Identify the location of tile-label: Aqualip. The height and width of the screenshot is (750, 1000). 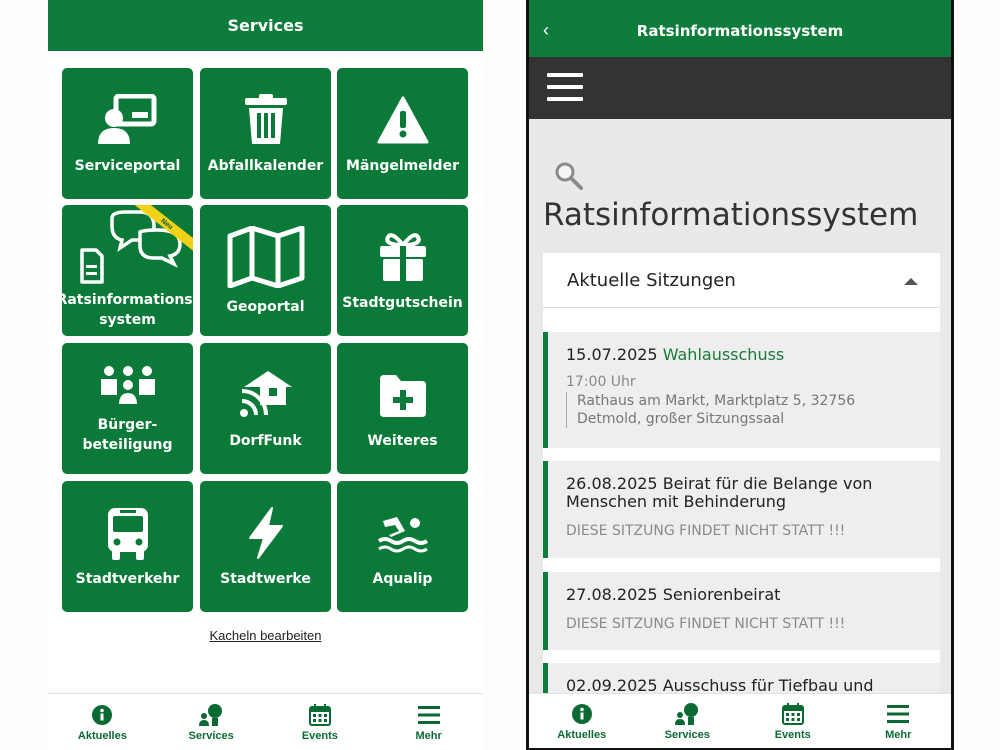
(402, 578).